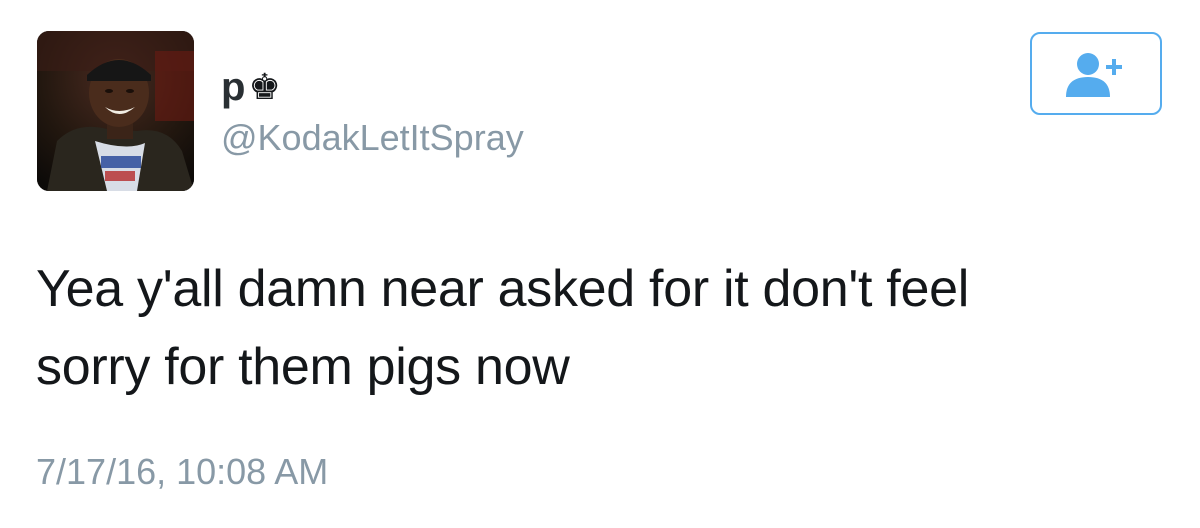  What do you see at coordinates (303, 367) in the screenshot?
I see `tweet-text-line: sorry for them pigs now` at bounding box center [303, 367].